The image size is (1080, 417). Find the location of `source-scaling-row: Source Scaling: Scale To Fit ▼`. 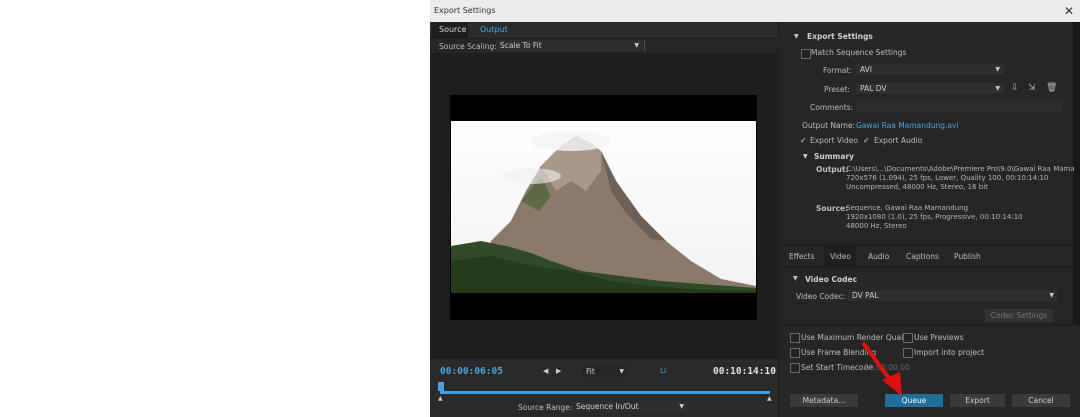

source-scaling-row: Source Scaling: Scale To Fit ▼ is located at coordinates (603, 46).